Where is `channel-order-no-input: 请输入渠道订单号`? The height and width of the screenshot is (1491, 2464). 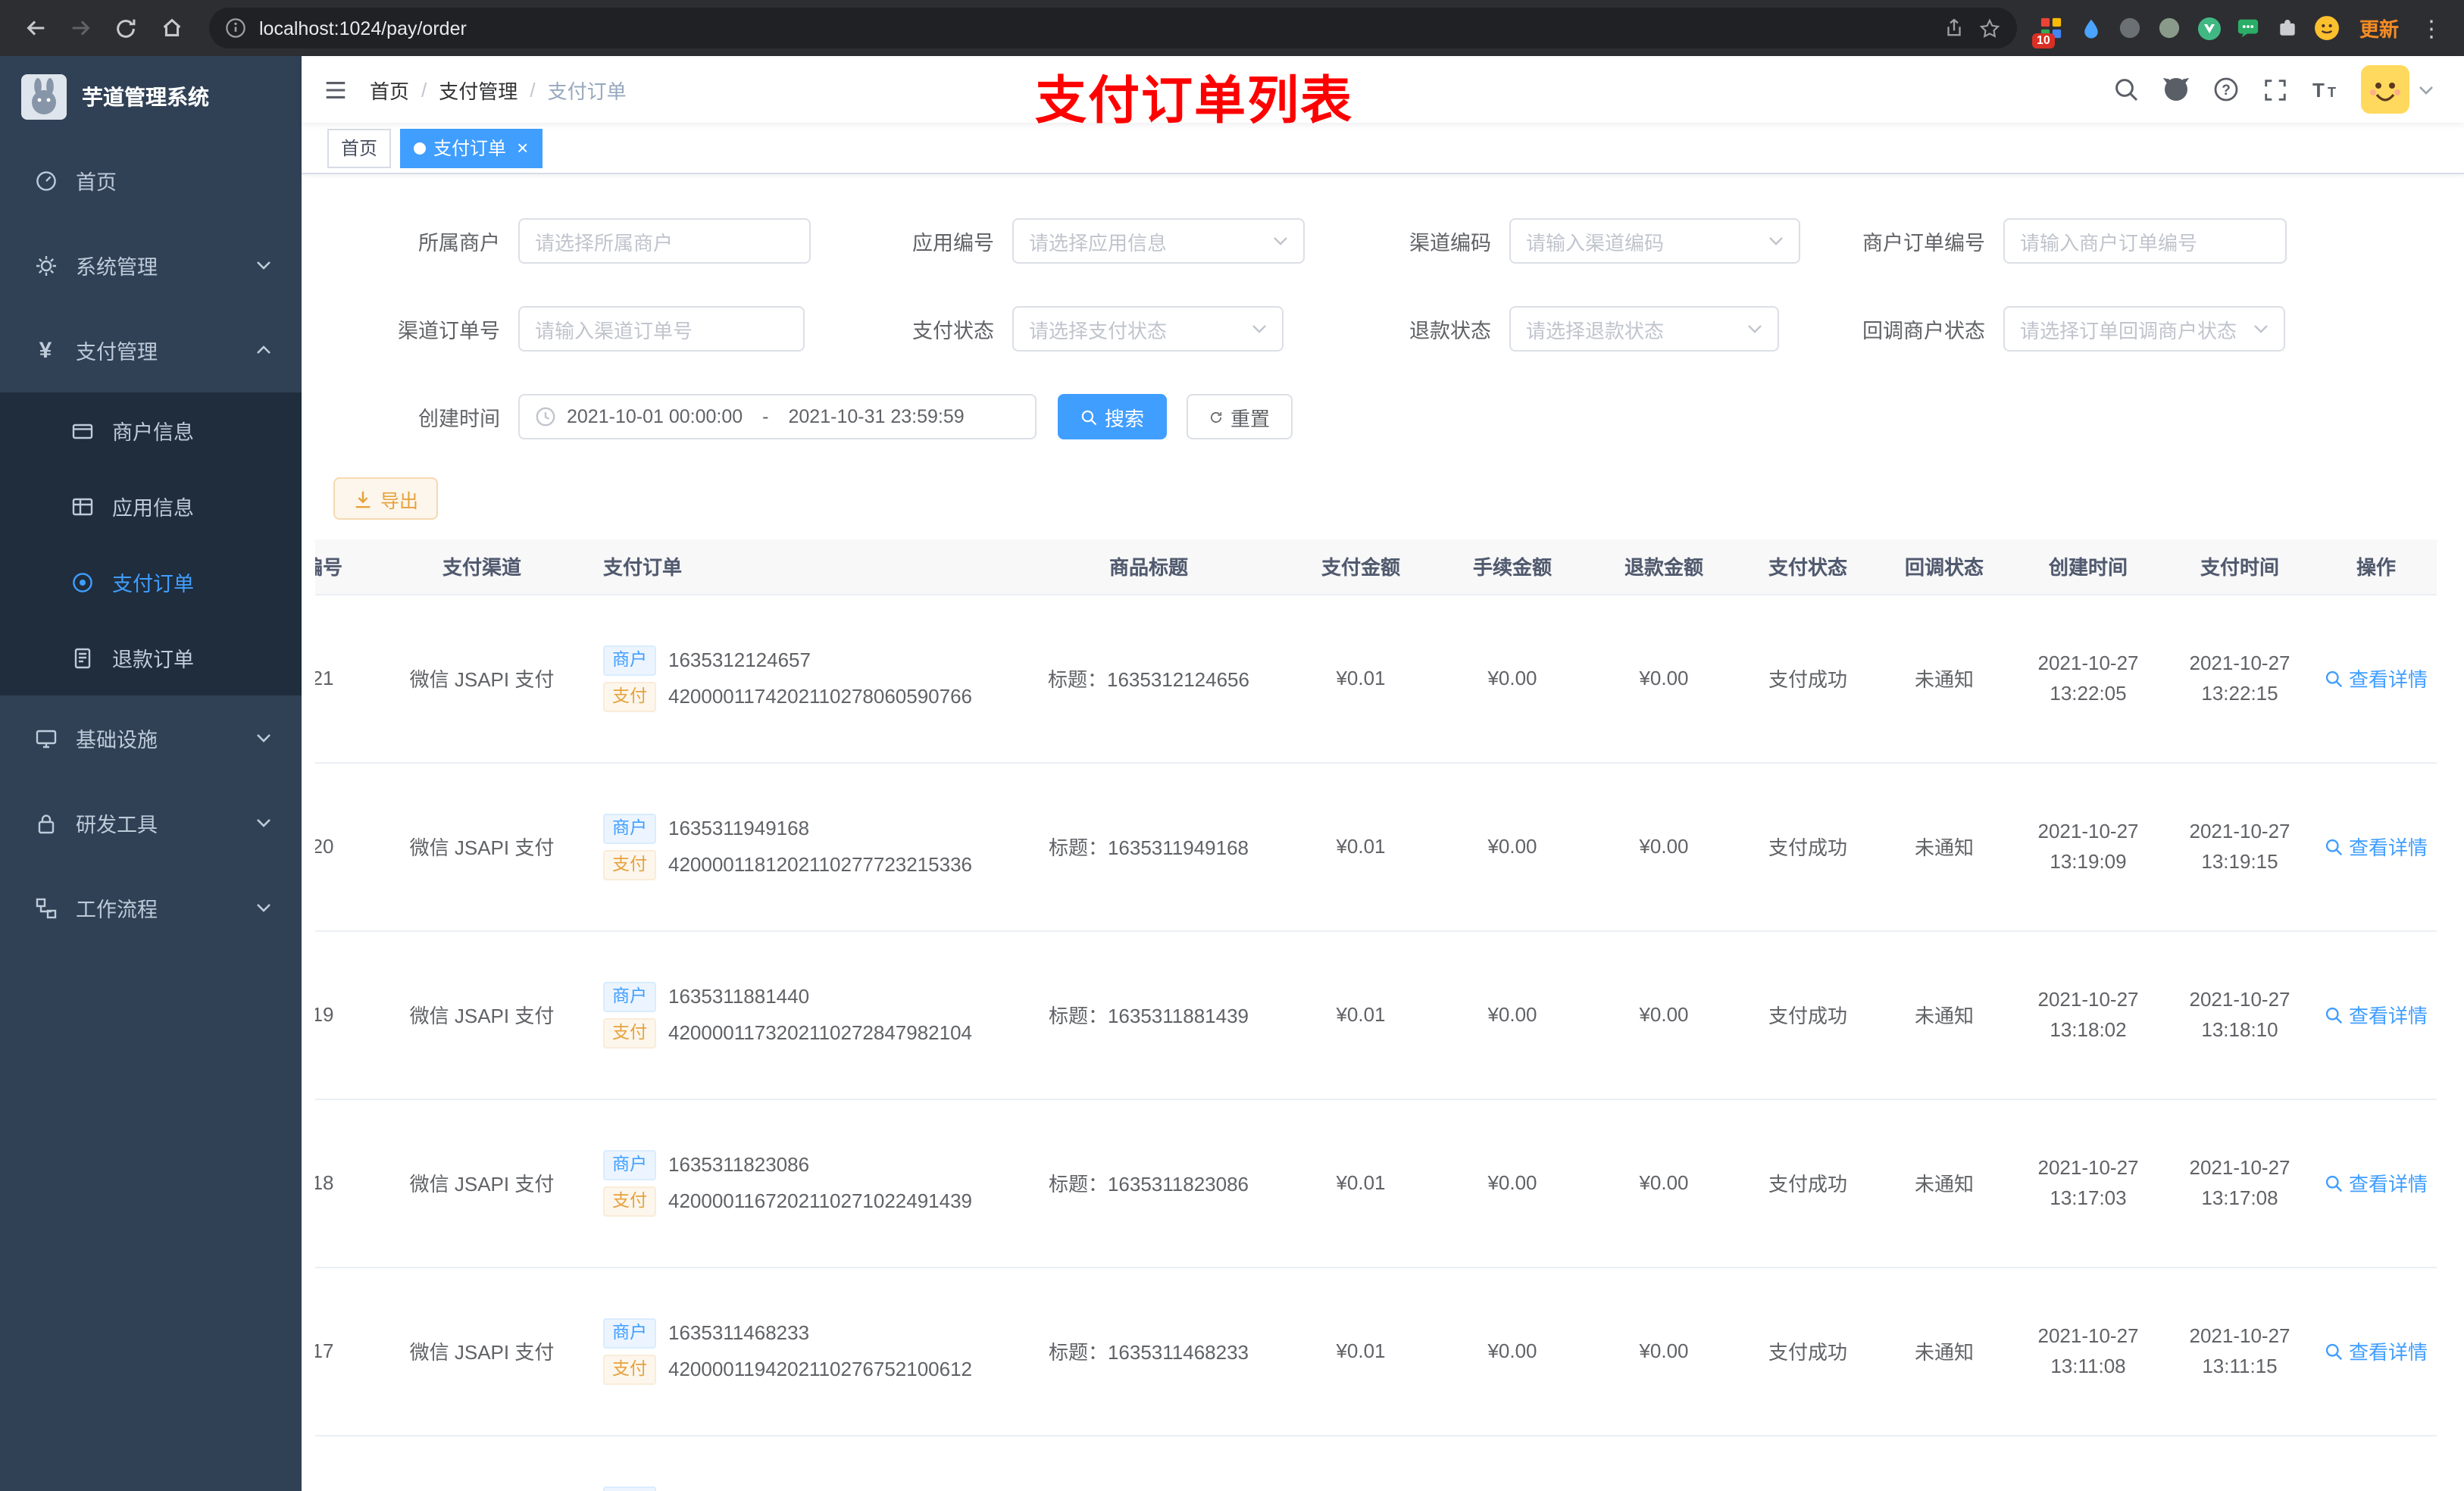
channel-order-no-input: 请输入渠道订单号 is located at coordinates (661, 329).